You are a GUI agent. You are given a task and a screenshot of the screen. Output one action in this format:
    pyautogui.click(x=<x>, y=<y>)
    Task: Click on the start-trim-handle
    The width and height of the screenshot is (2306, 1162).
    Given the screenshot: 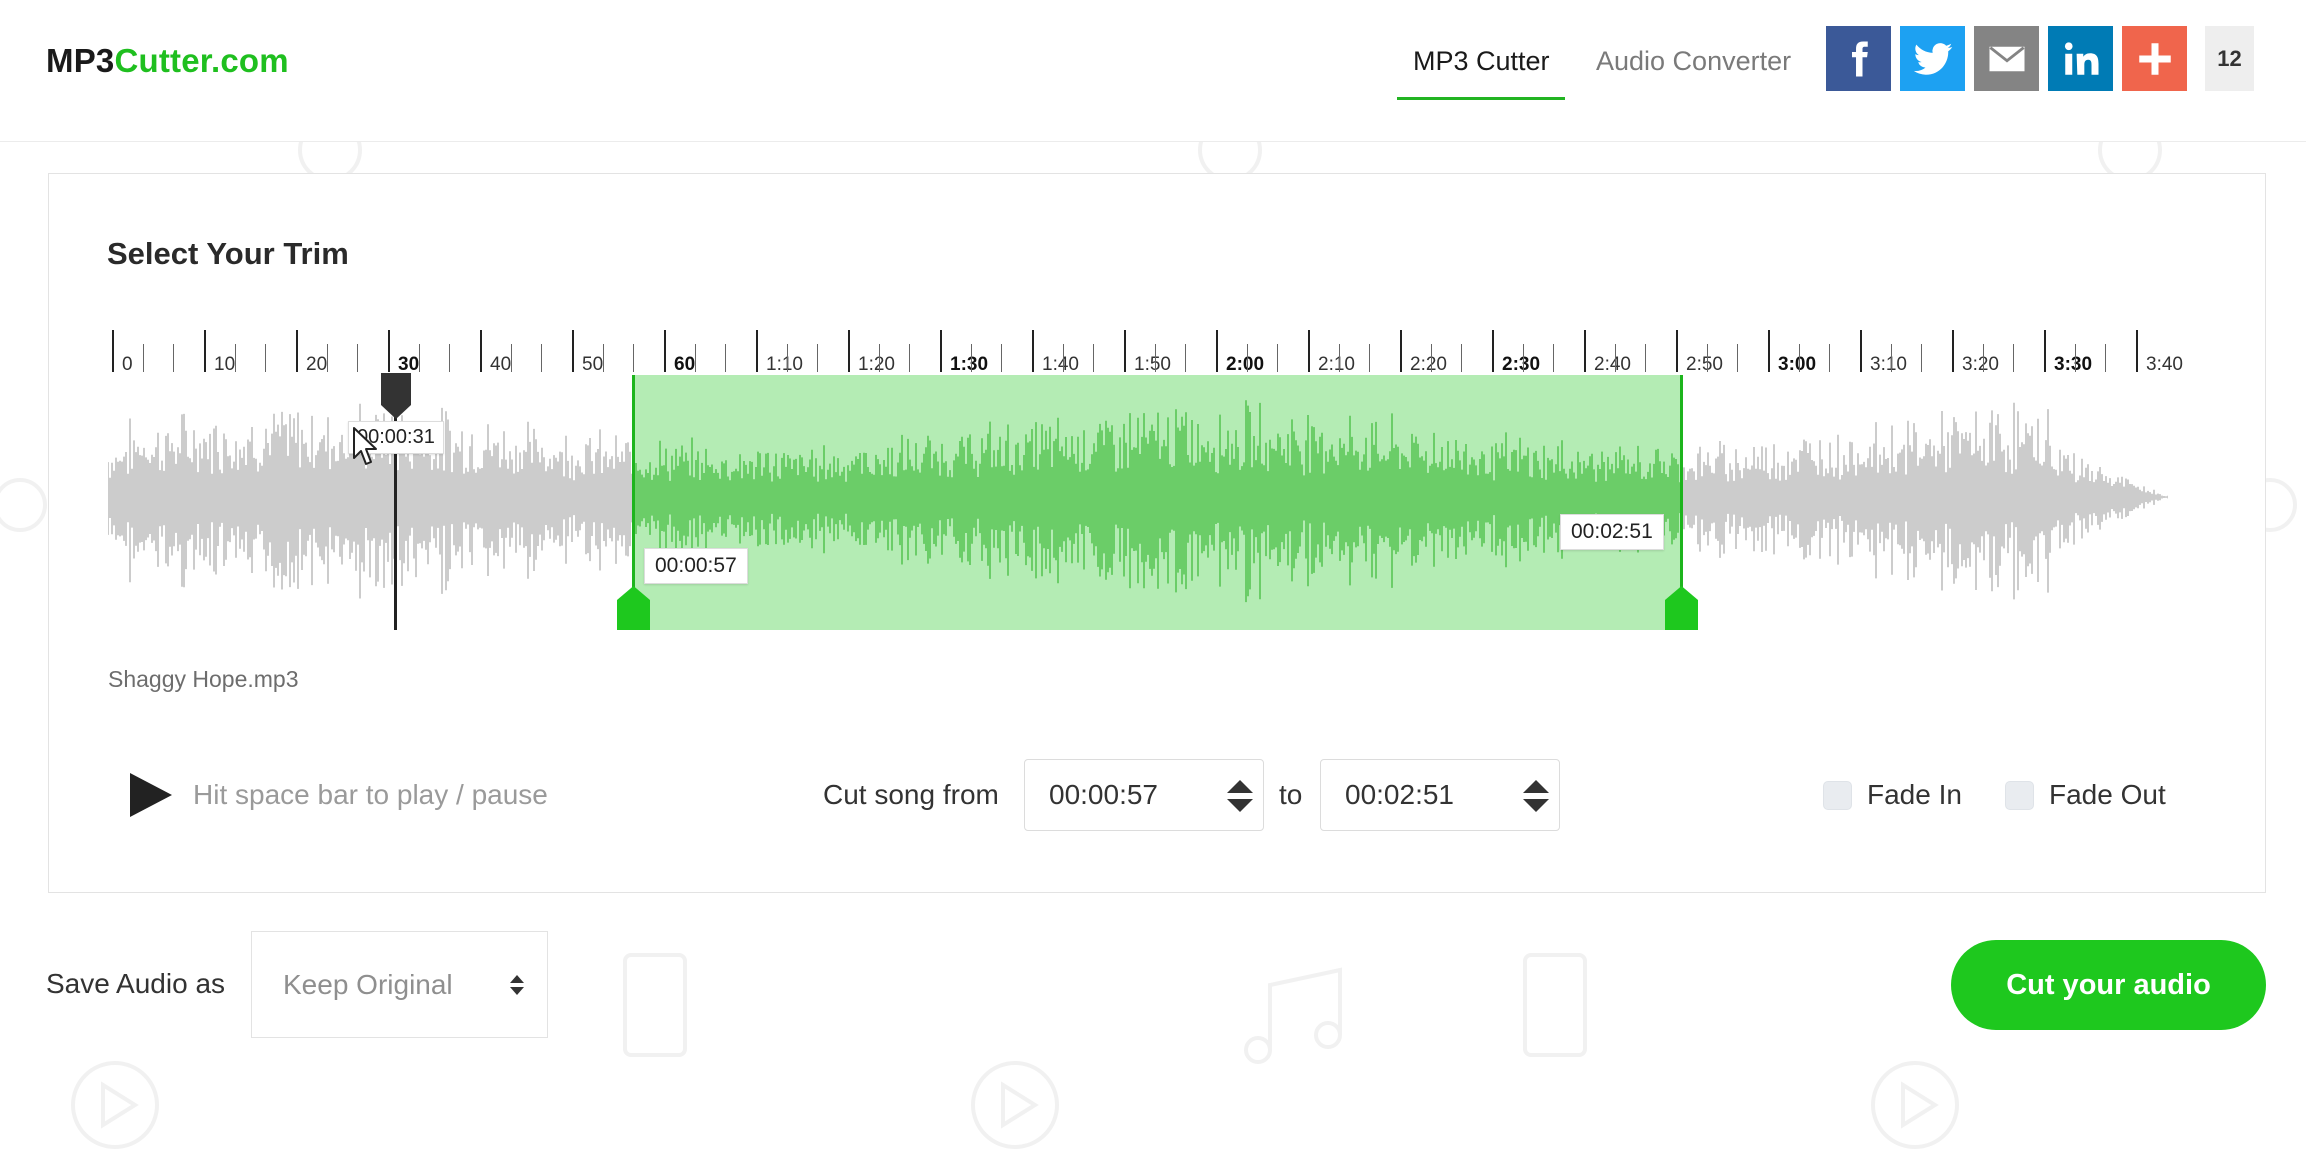 What is the action you would take?
    pyautogui.click(x=633, y=608)
    